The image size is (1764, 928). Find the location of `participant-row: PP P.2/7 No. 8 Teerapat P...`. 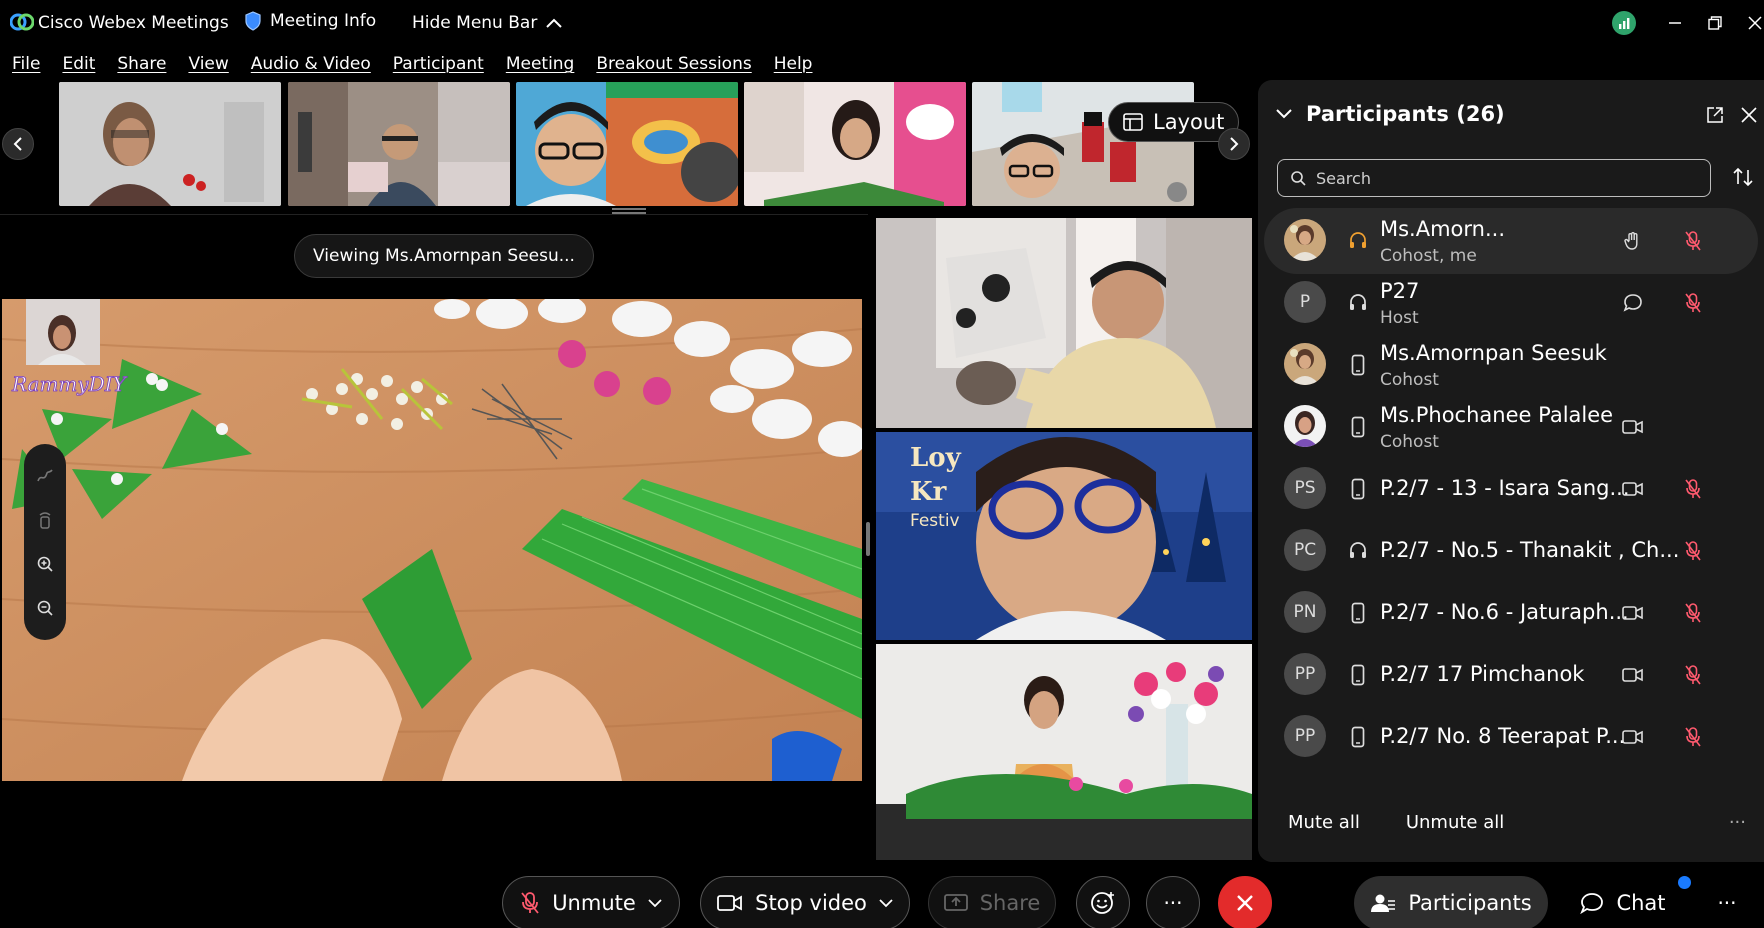

participant-row: PP P.2/7 No. 8 Teerapat P... is located at coordinates (1511, 737).